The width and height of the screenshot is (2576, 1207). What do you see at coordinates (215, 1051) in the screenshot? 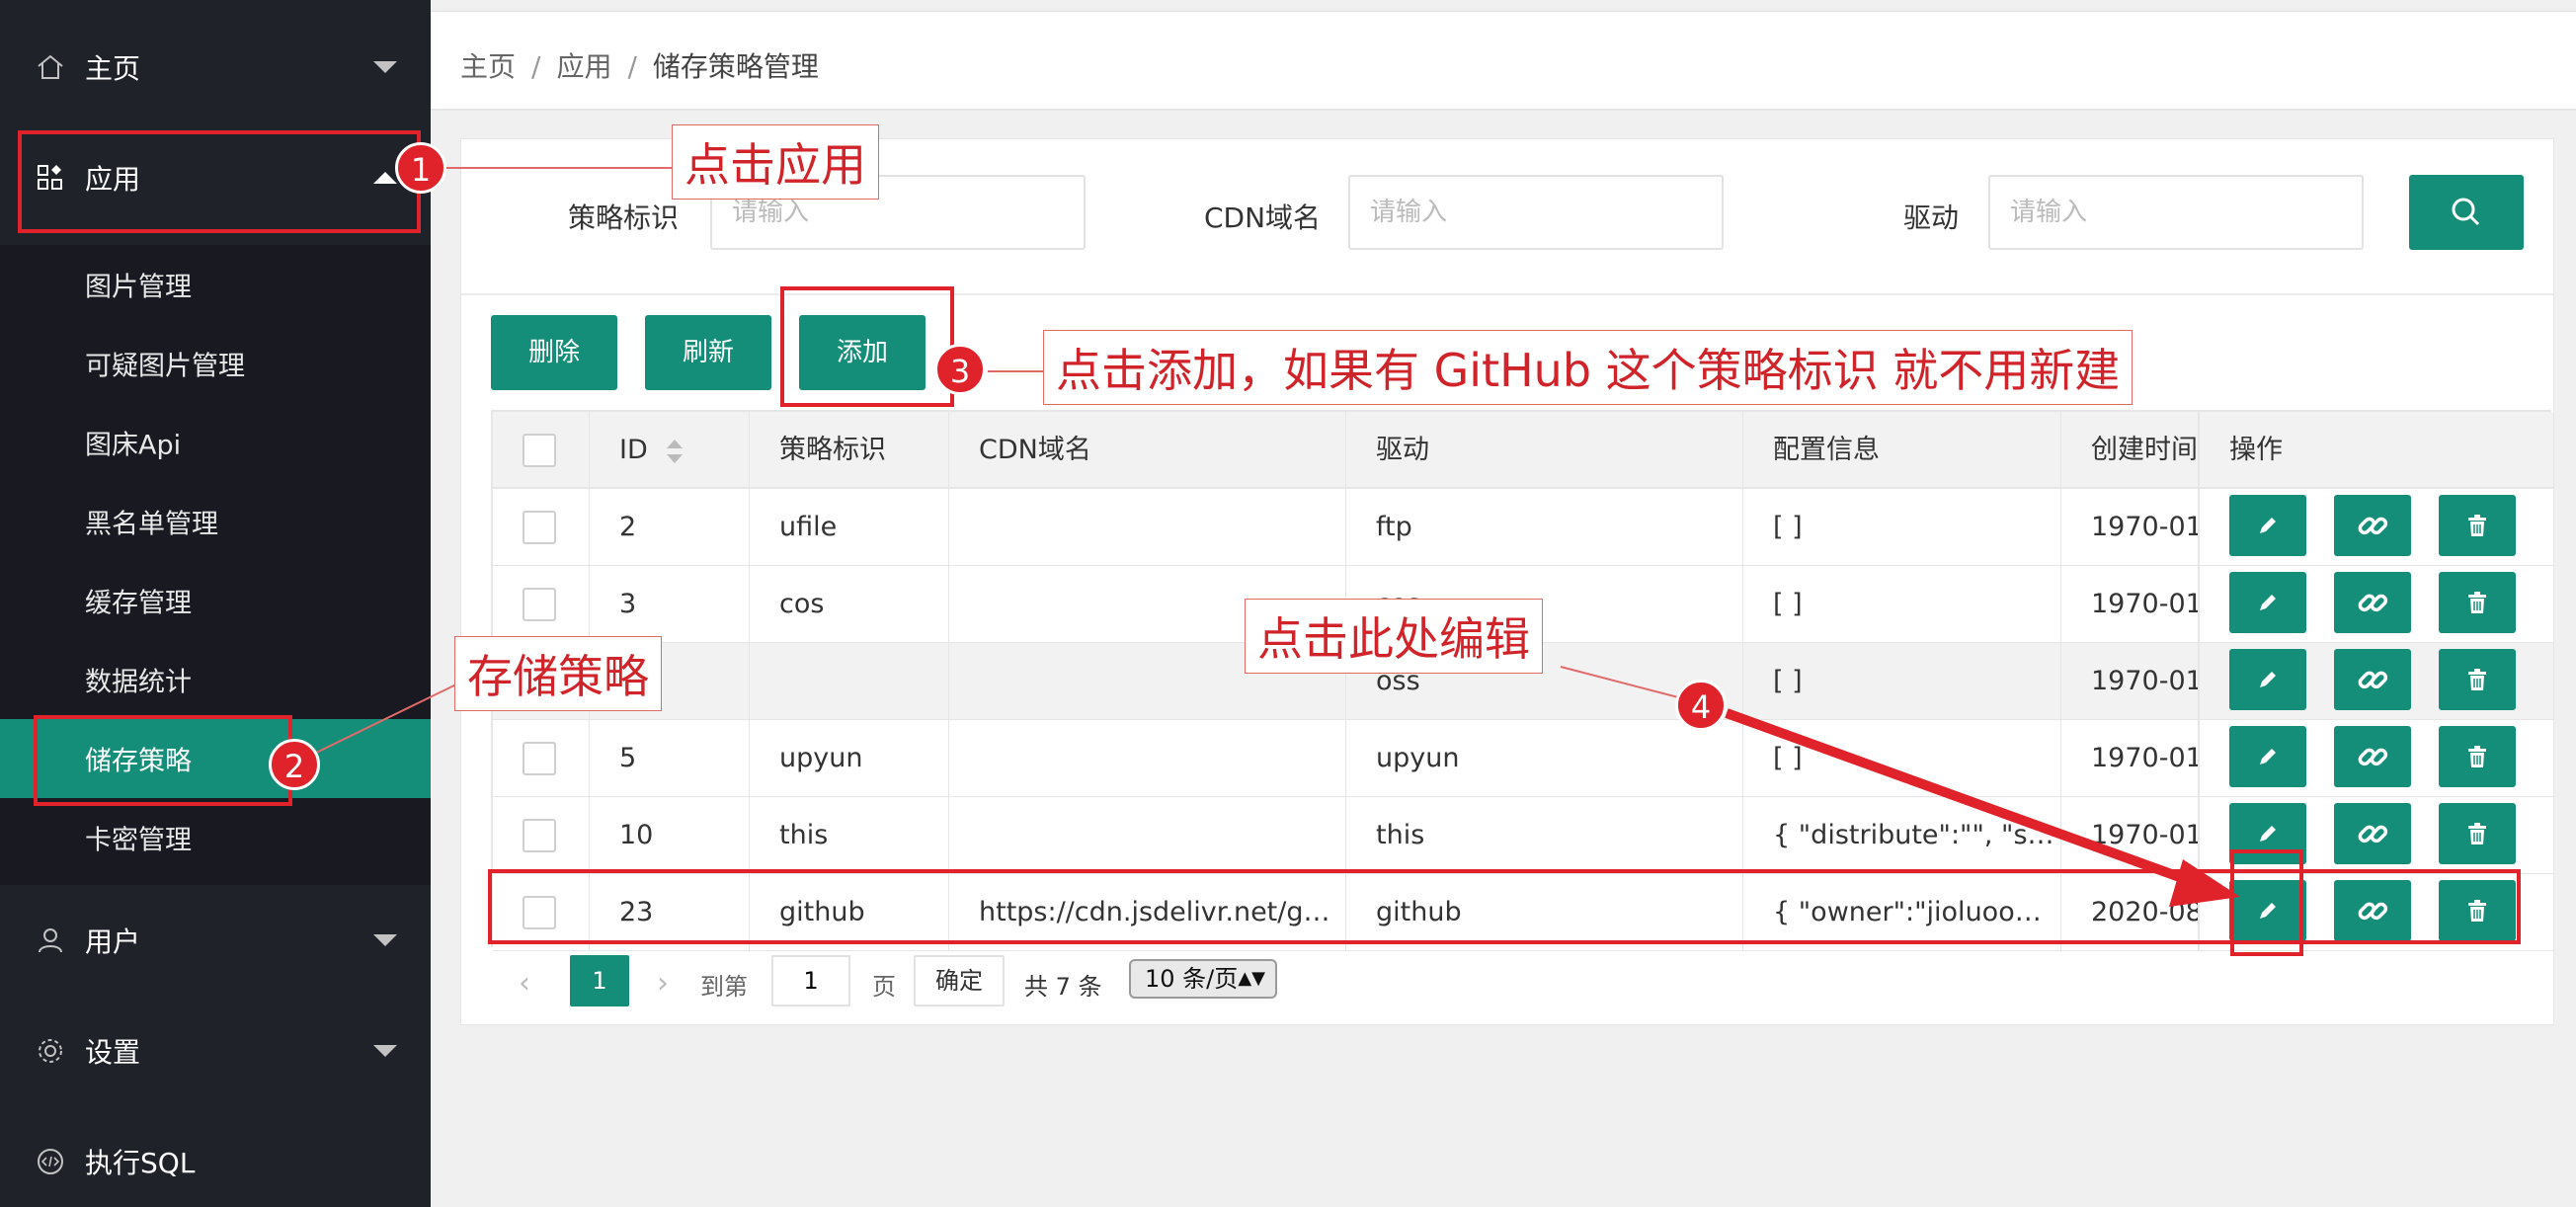
I see `nav-settings: 设置` at bounding box center [215, 1051].